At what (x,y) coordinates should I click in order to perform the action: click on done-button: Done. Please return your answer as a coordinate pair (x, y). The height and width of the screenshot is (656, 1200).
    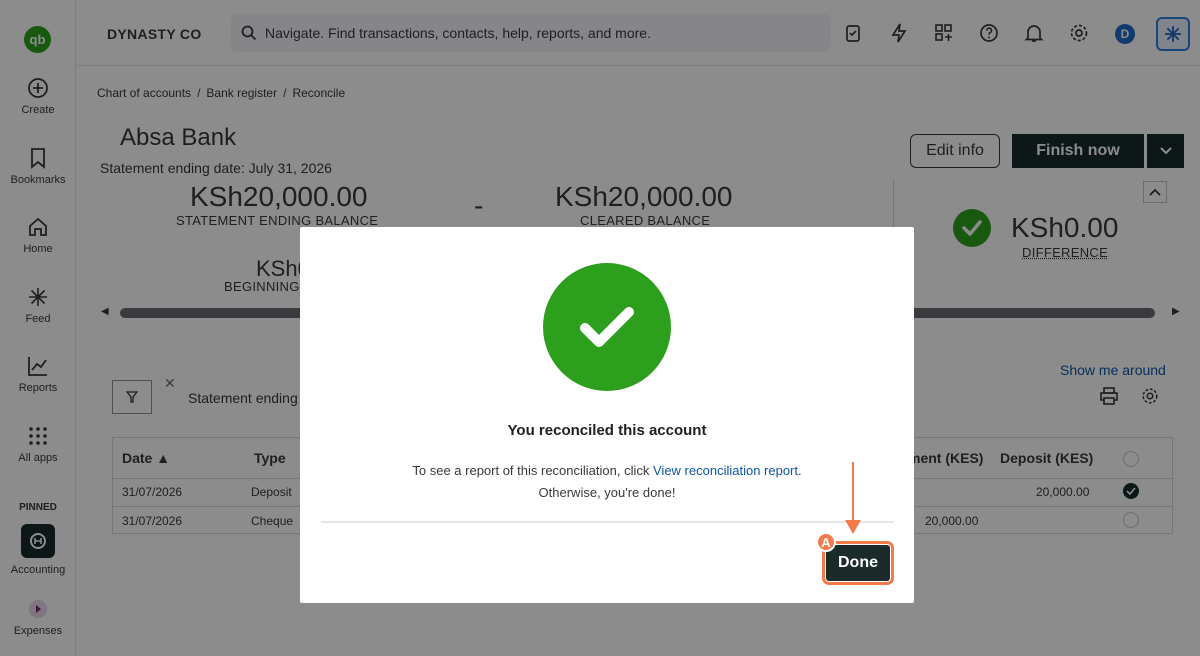
    Looking at the image, I should click on (858, 563).